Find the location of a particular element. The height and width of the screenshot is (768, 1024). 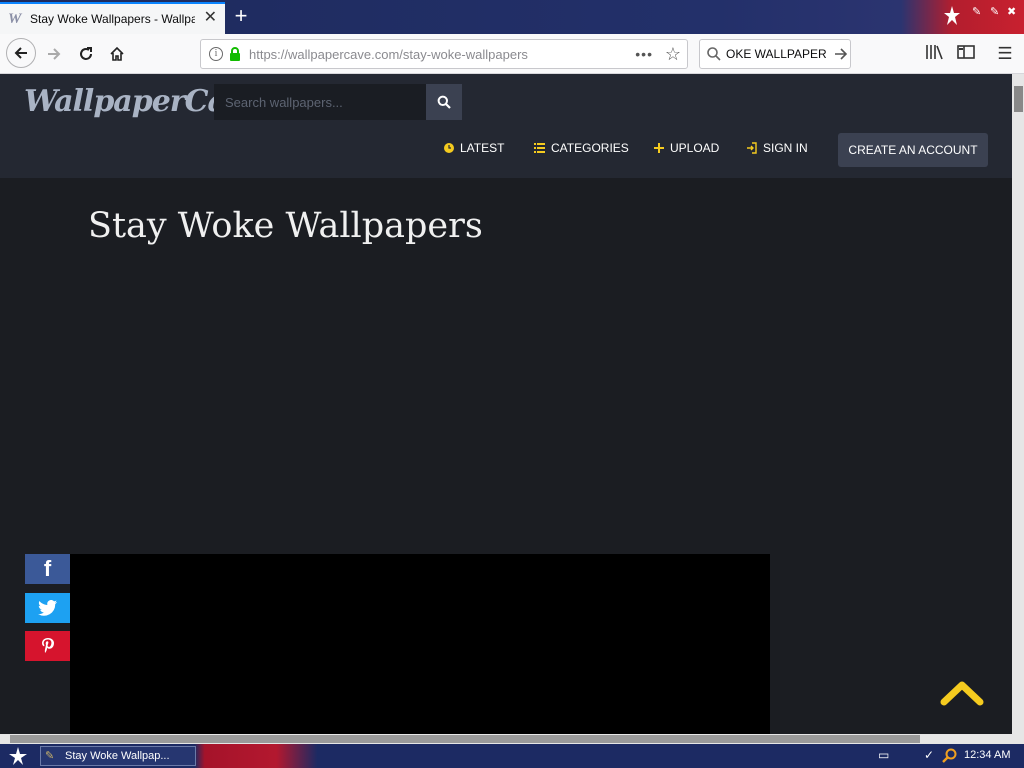

vertical-scrollbar is located at coordinates (1018, 404).